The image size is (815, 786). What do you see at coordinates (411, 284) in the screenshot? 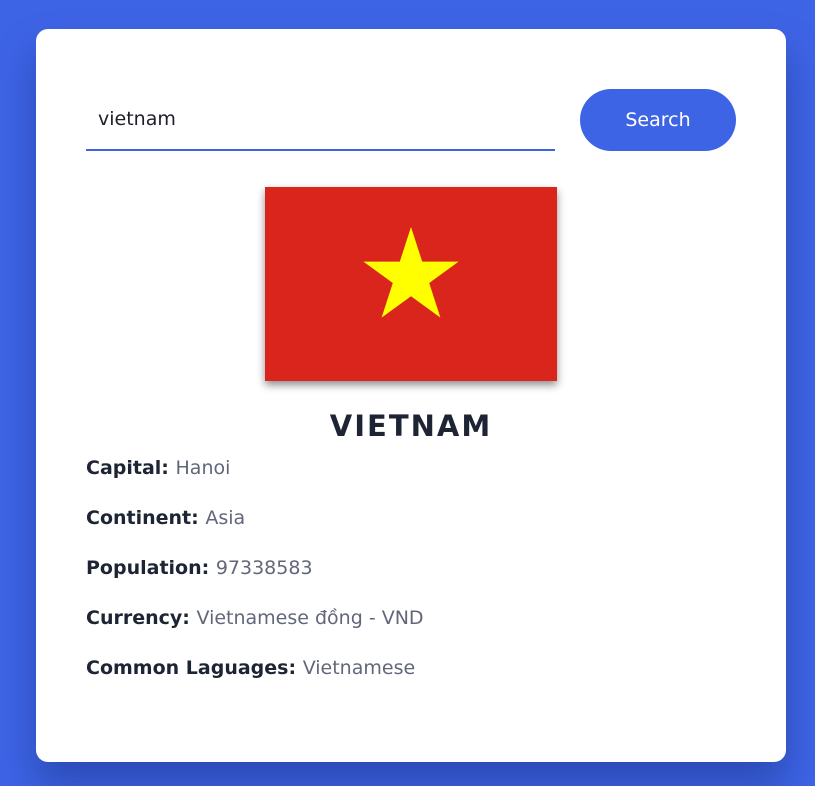
I see `vietnam-flag-icon` at bounding box center [411, 284].